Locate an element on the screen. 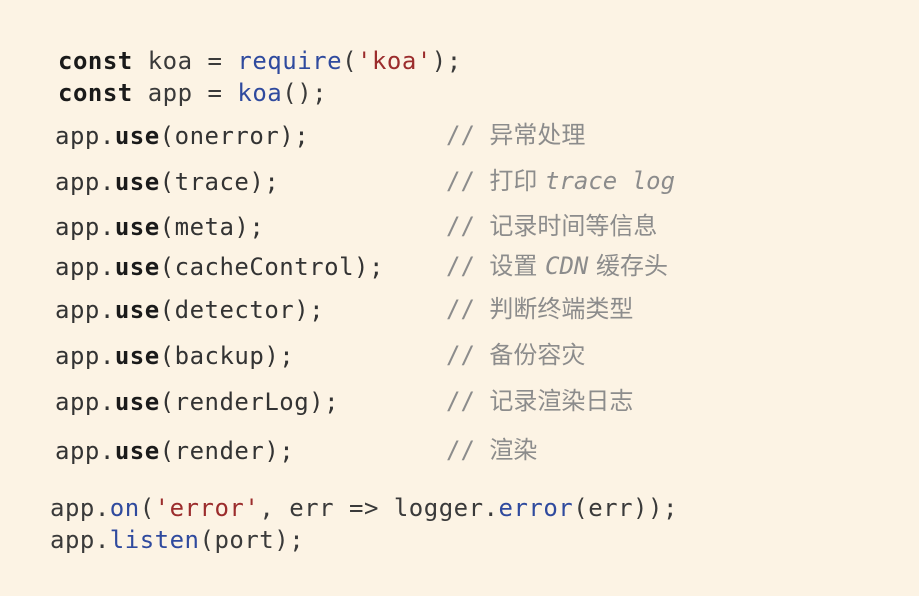  code-line-use-cachecontrol: app.use(cacheControl); is located at coordinates (219, 267).